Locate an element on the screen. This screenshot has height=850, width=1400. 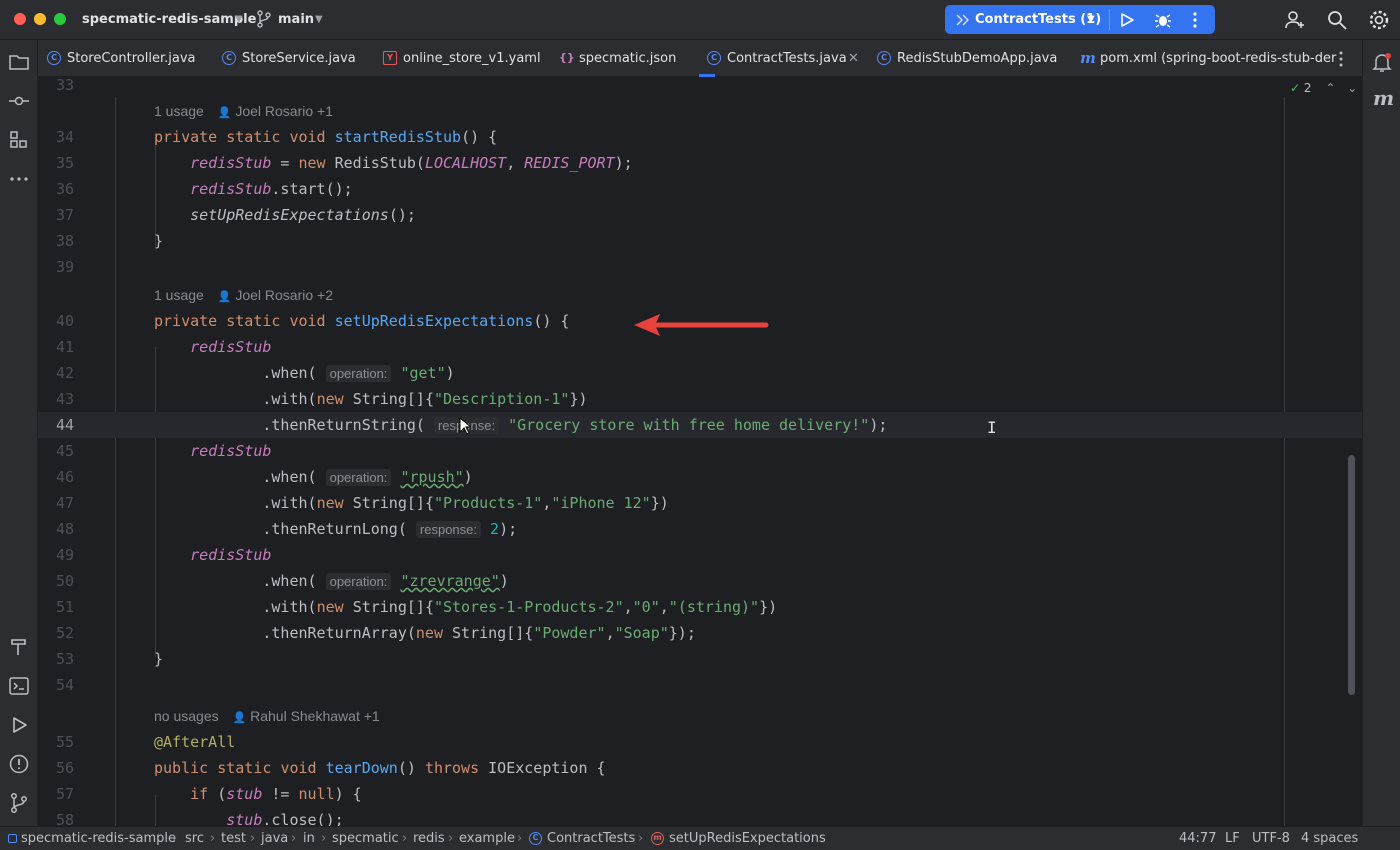
git-icon is located at coordinates (19, 803).